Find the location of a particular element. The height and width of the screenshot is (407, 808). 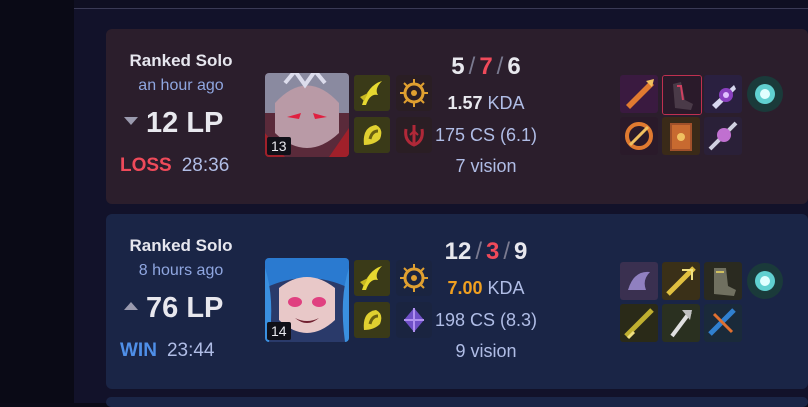

kda-score: 5/7/6 is located at coordinates (486, 66).